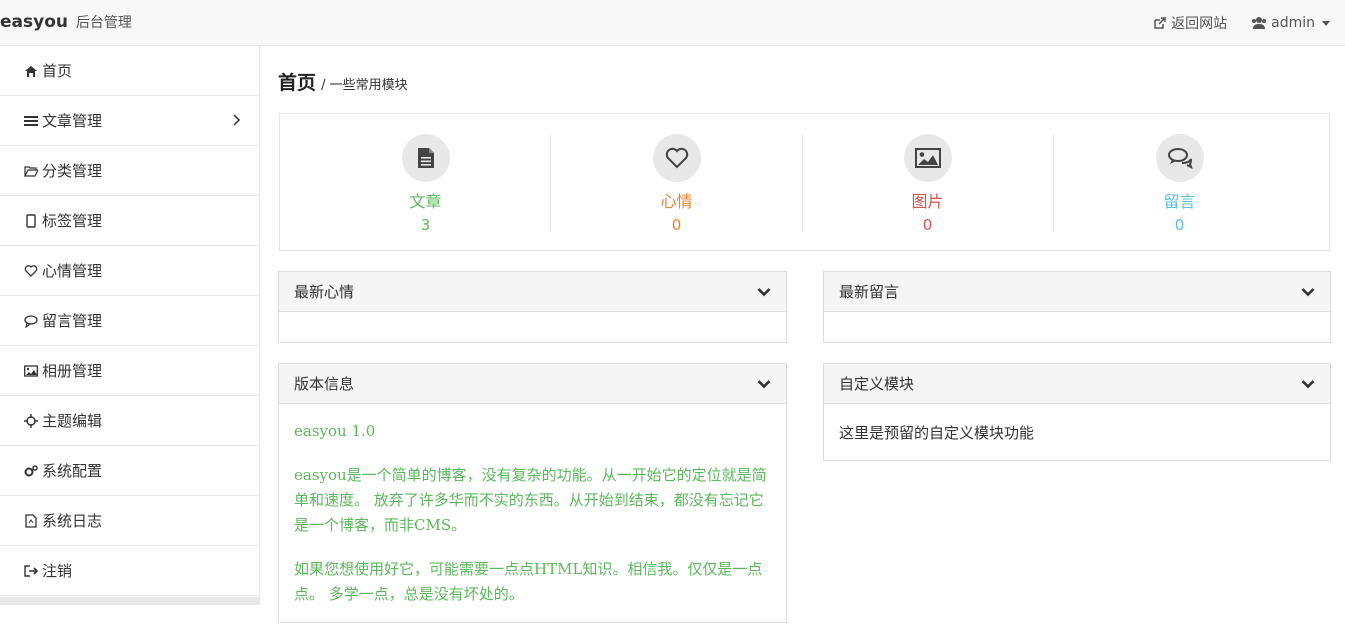 This screenshot has height=641, width=1345. Describe the element at coordinates (72, 521) in the screenshot. I see `sidebar-item-label: 系统日志` at that location.